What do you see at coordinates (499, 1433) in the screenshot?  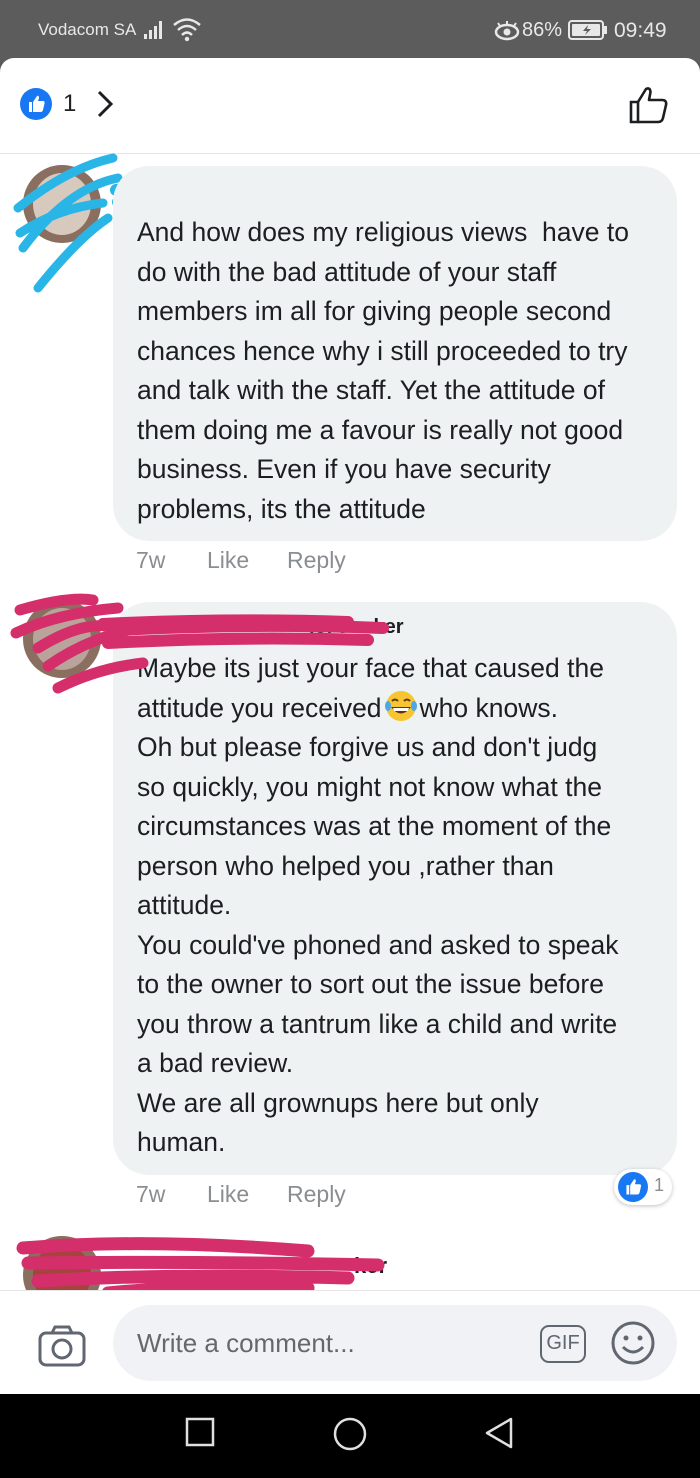 I see `back-icon` at bounding box center [499, 1433].